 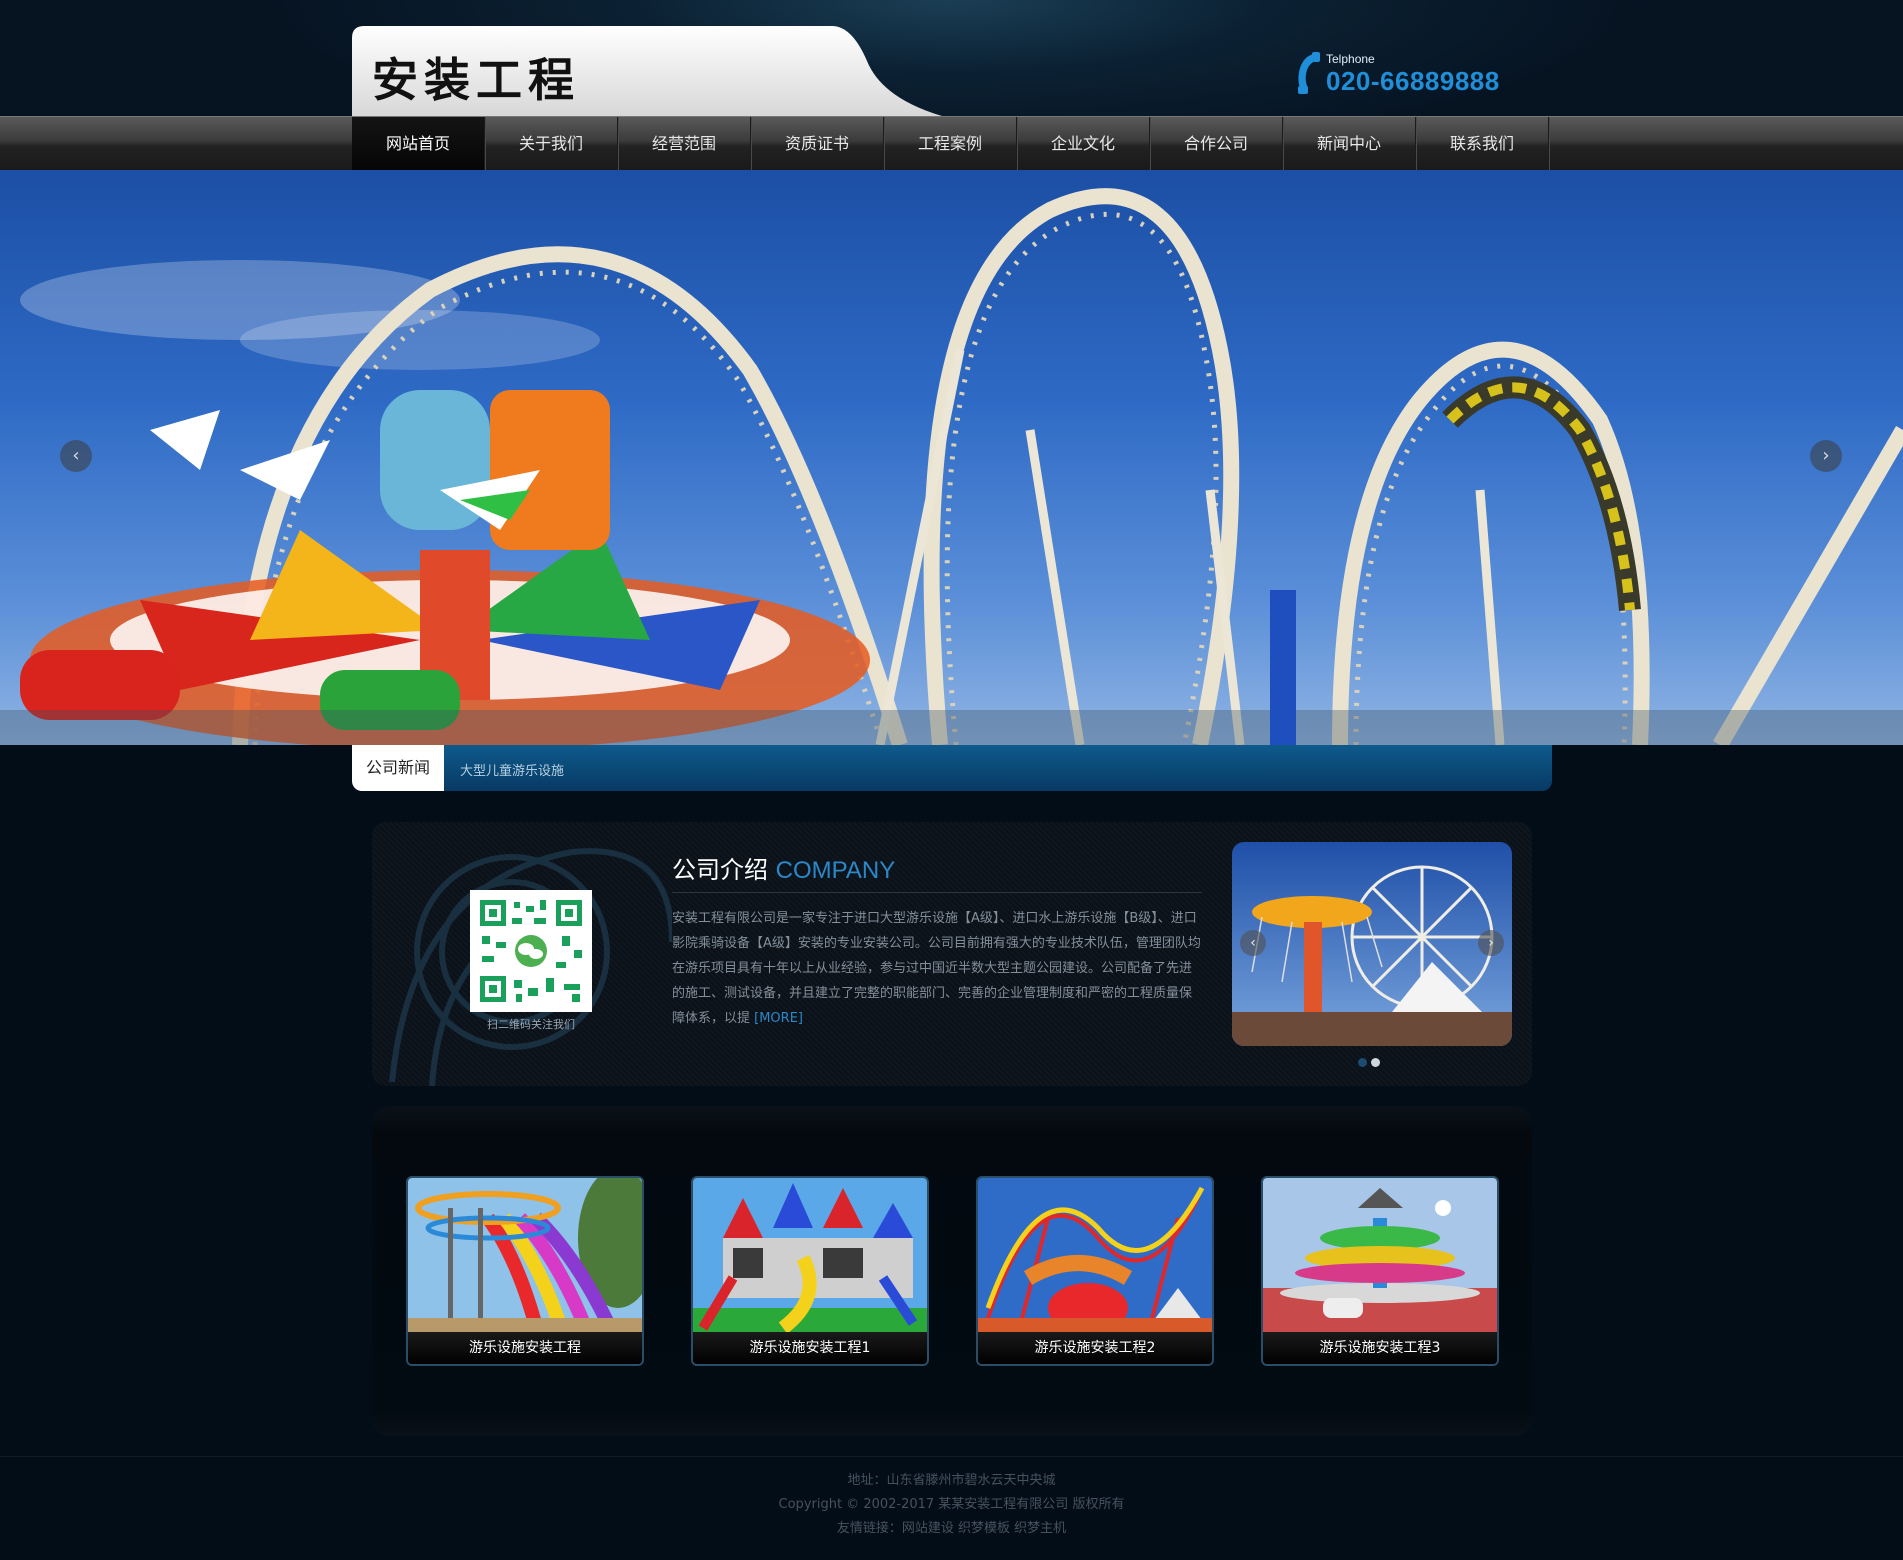 I want to click on nav-item-7: 新闻中心, so click(x=1349, y=144).